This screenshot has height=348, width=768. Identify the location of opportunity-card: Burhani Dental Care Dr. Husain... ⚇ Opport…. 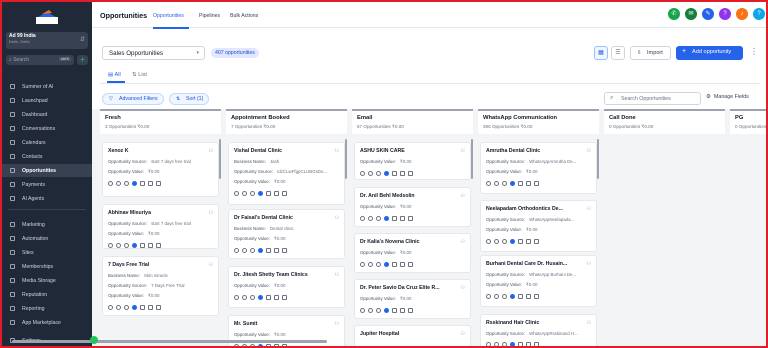
(538, 281).